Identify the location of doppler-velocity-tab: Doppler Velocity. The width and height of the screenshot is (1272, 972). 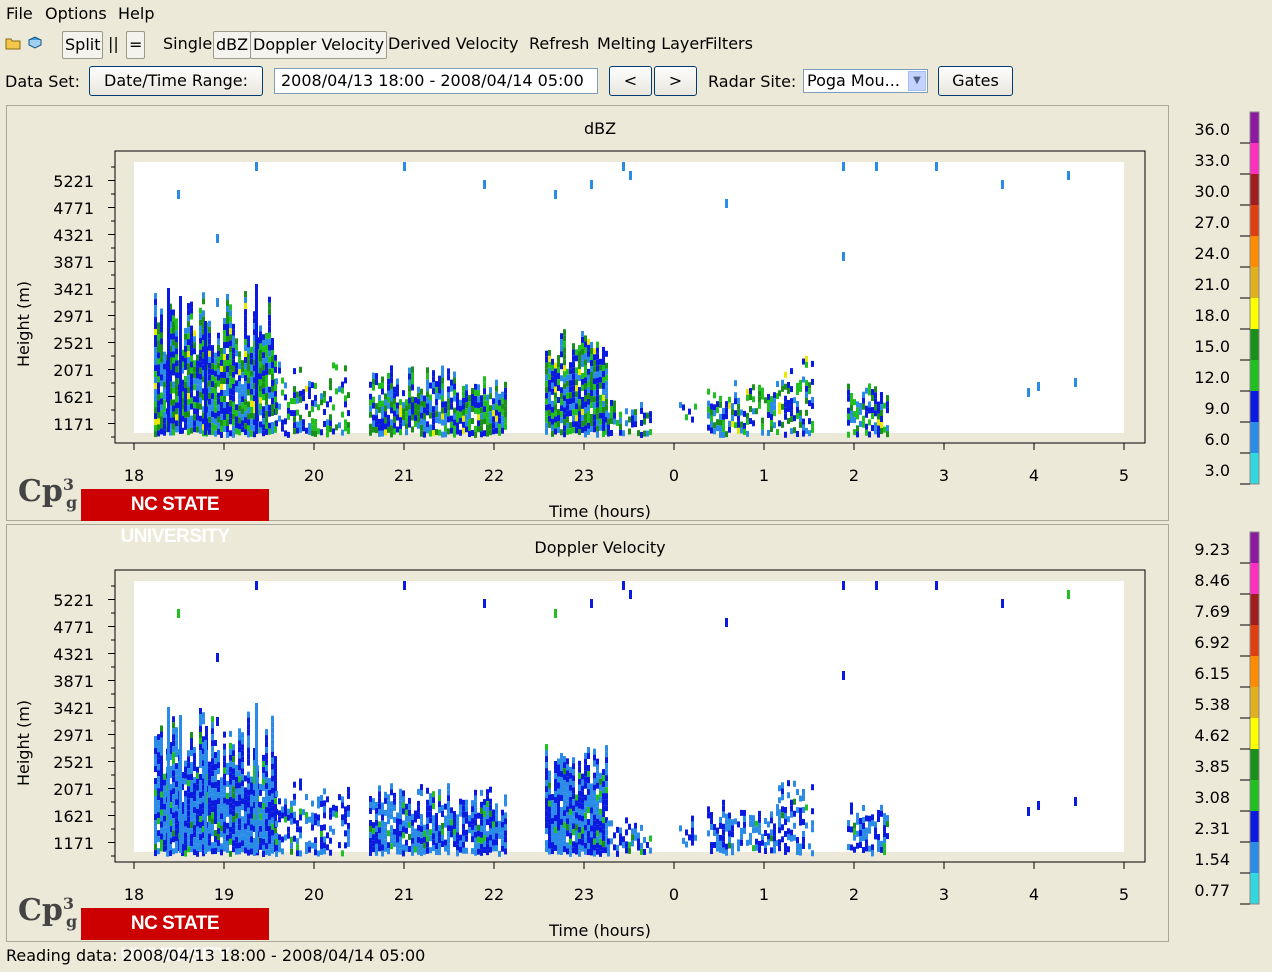
(319, 45).